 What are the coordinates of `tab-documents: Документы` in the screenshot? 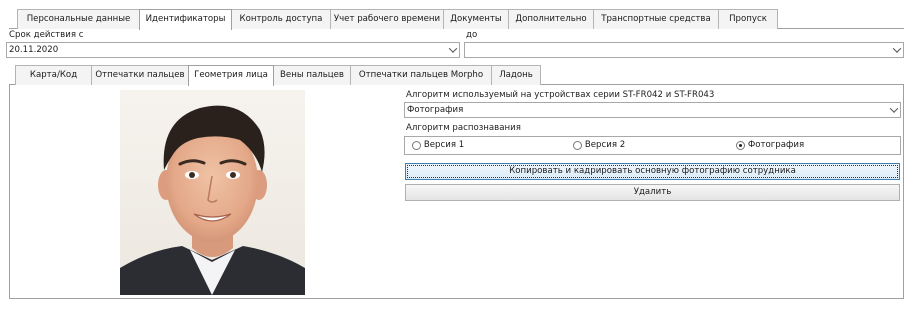 It's located at (476, 19).